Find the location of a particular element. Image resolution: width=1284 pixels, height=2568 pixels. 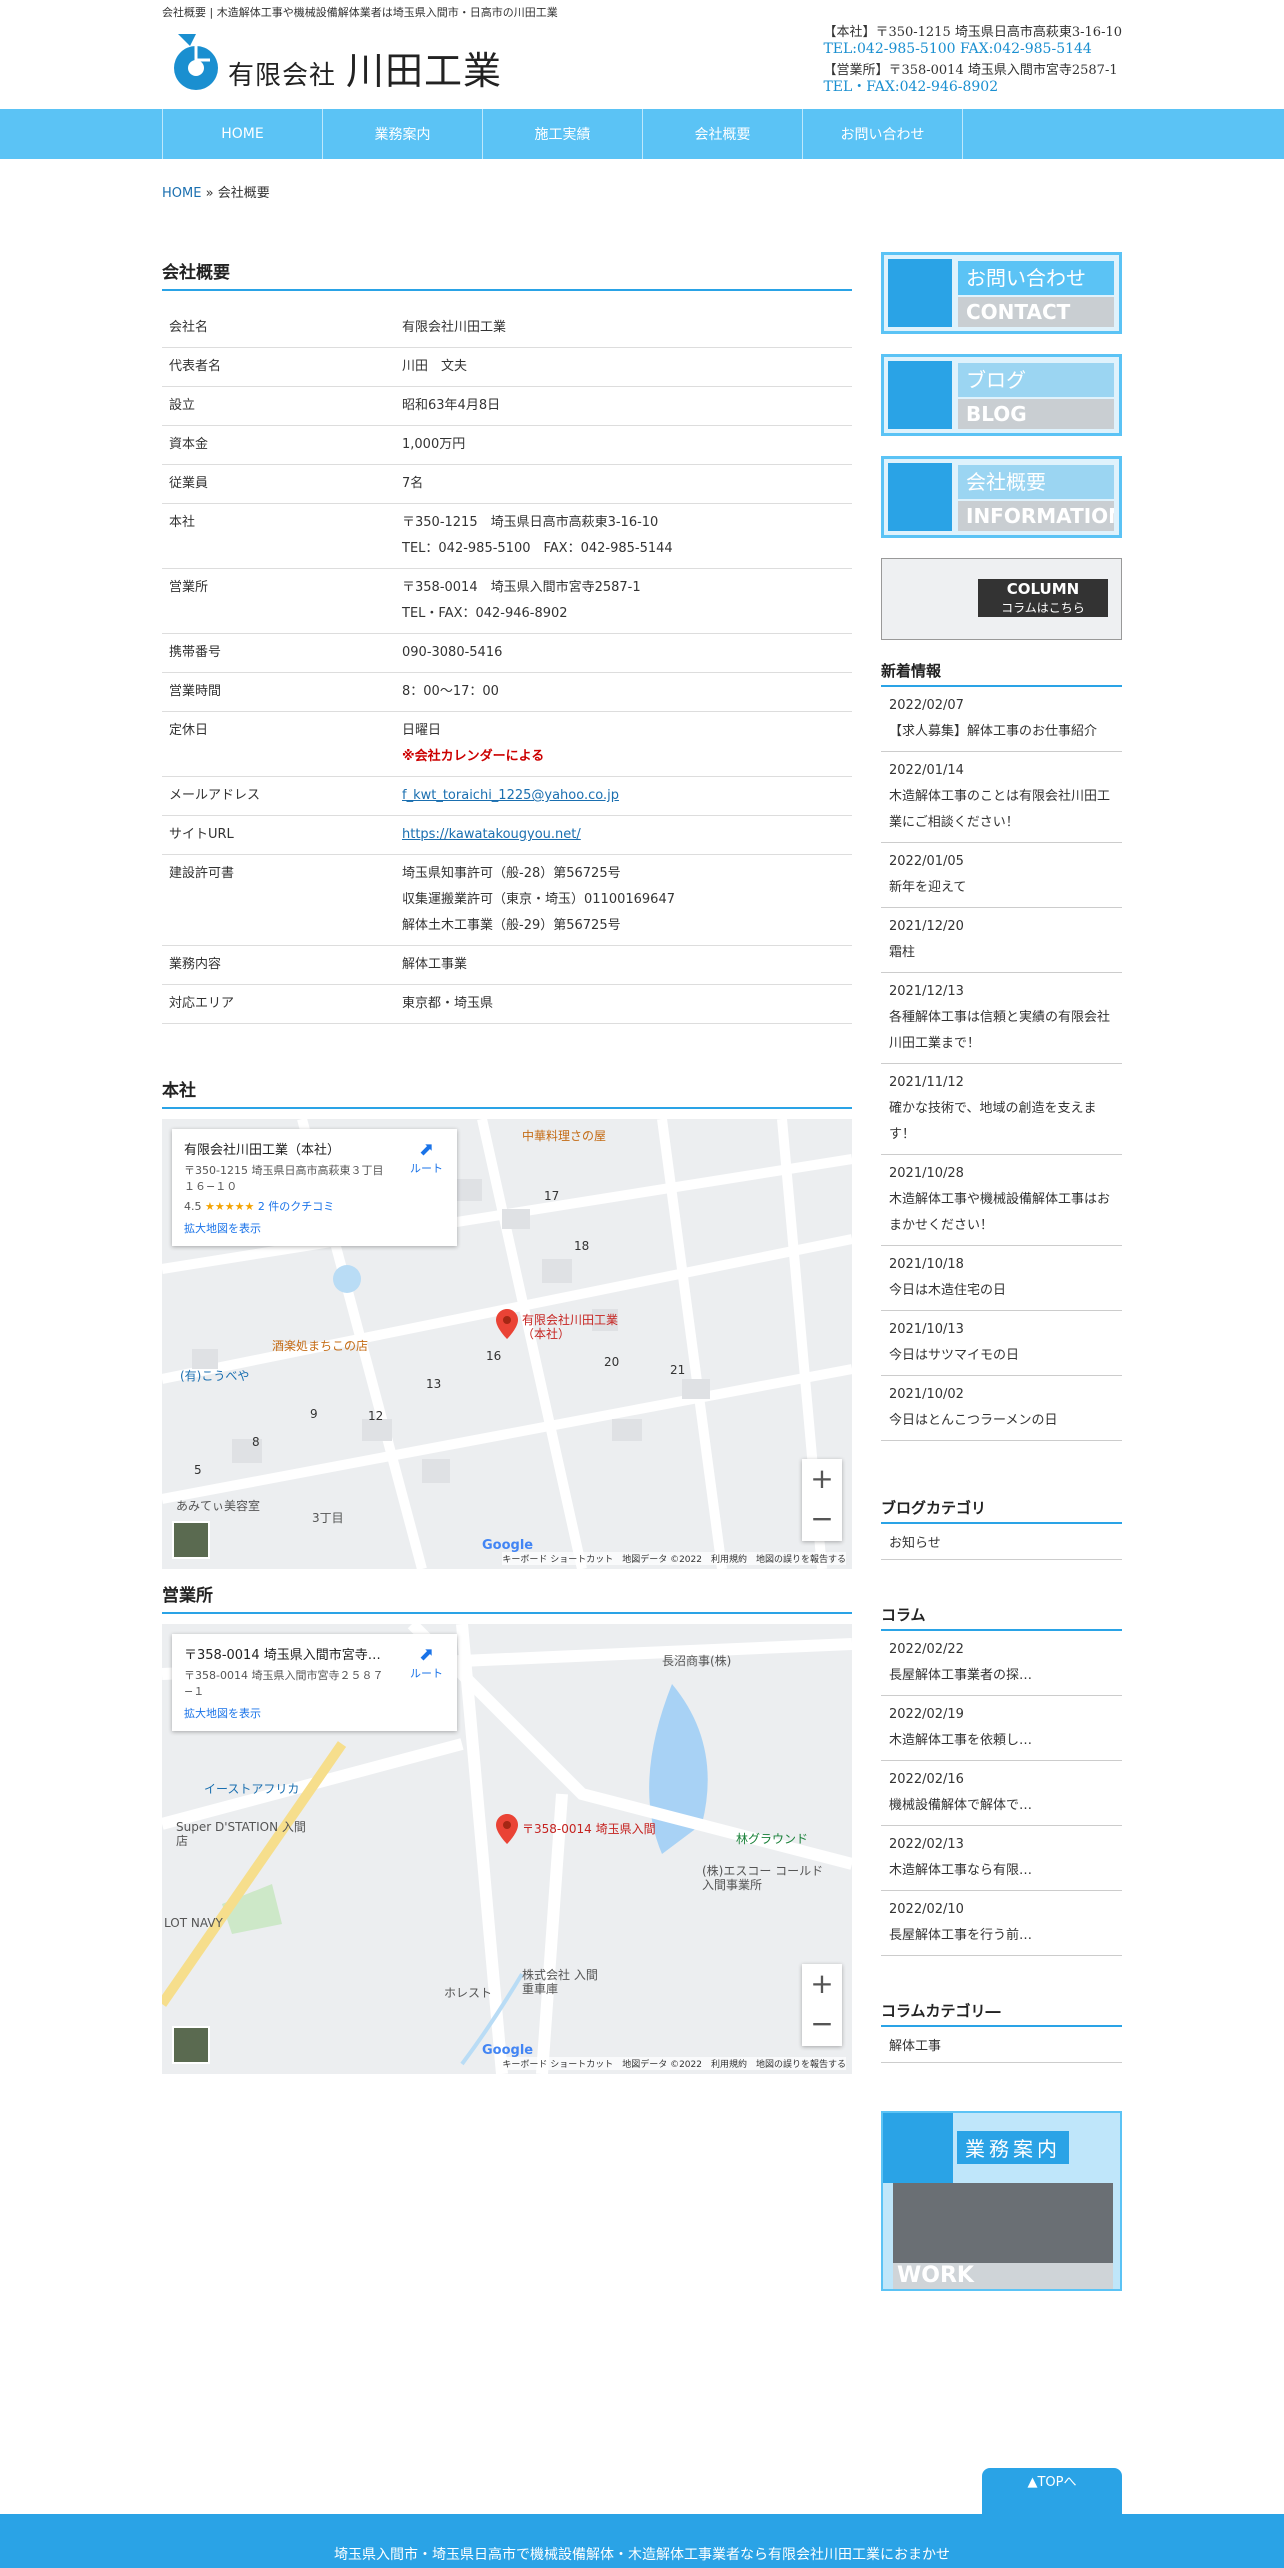

colcat-item: 解体工事 is located at coordinates (1001, 2045).